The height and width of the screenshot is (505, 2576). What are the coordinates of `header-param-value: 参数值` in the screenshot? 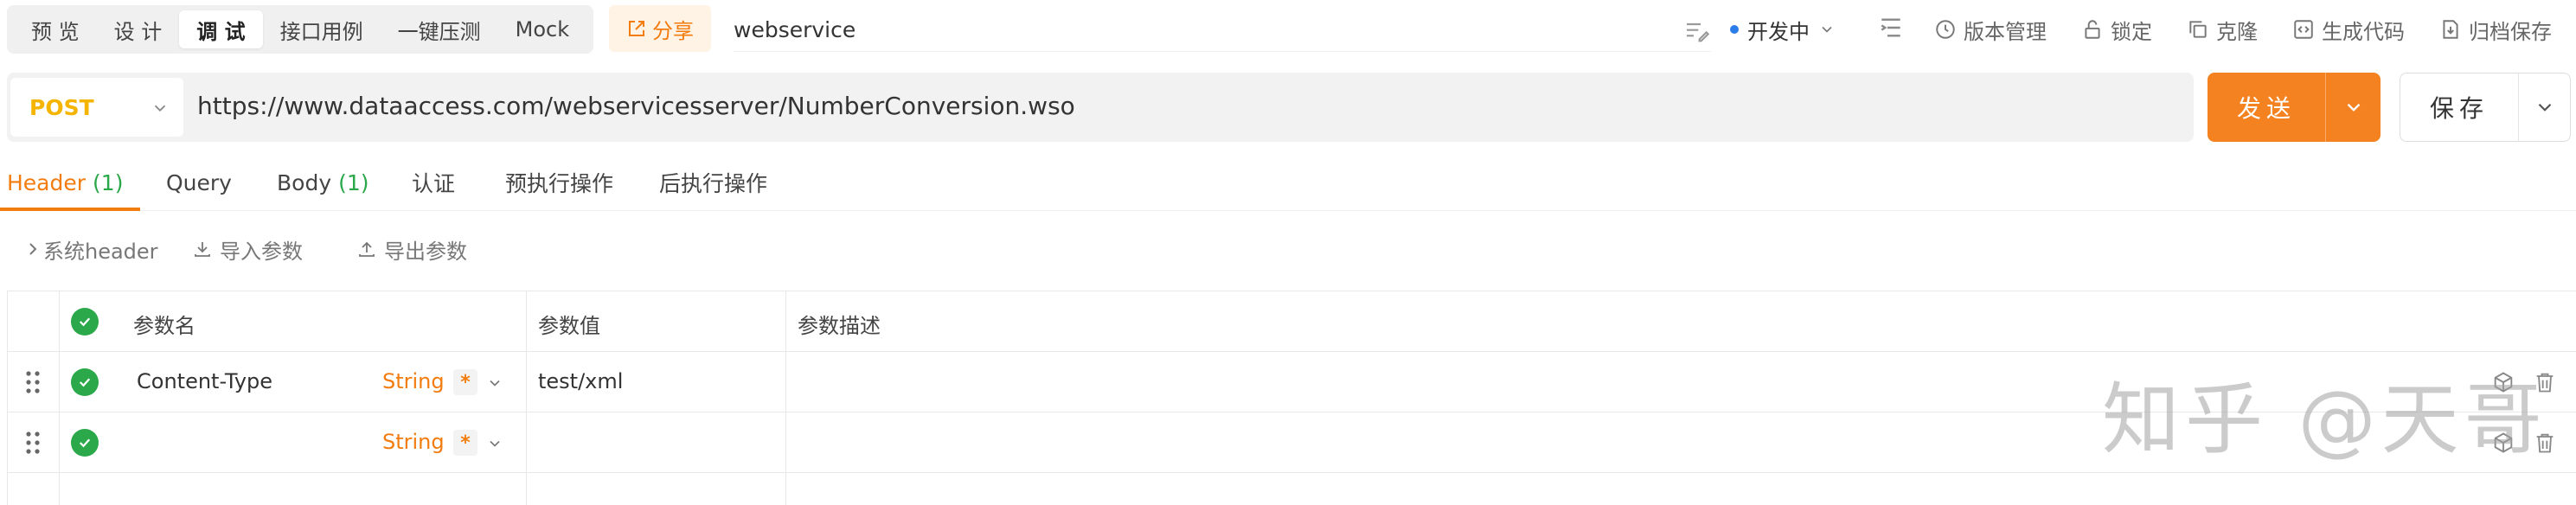 It's located at (569, 326).